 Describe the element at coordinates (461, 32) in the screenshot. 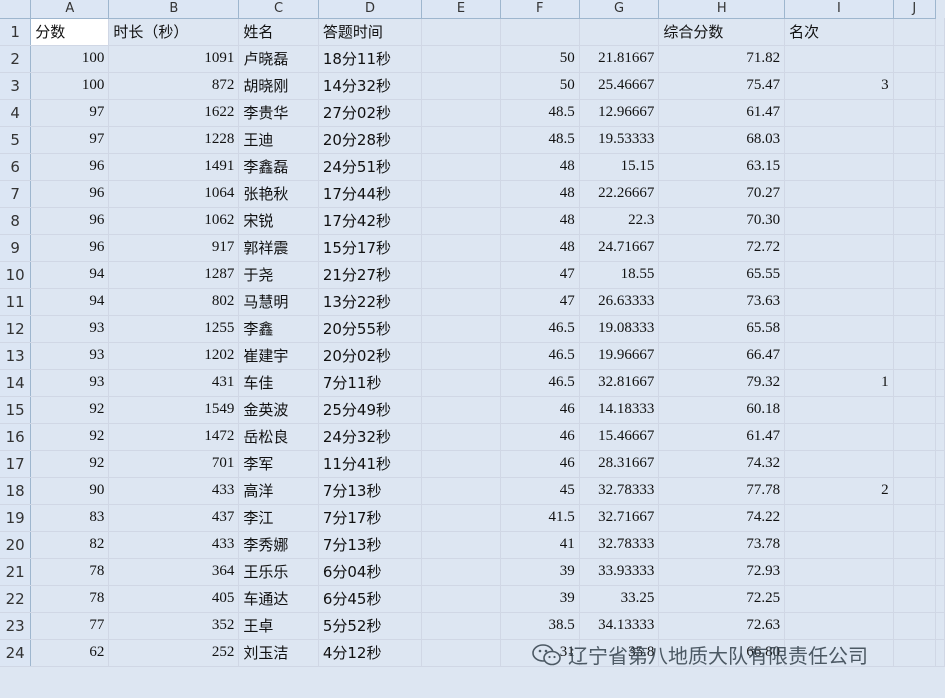

I see `header-cell` at that location.